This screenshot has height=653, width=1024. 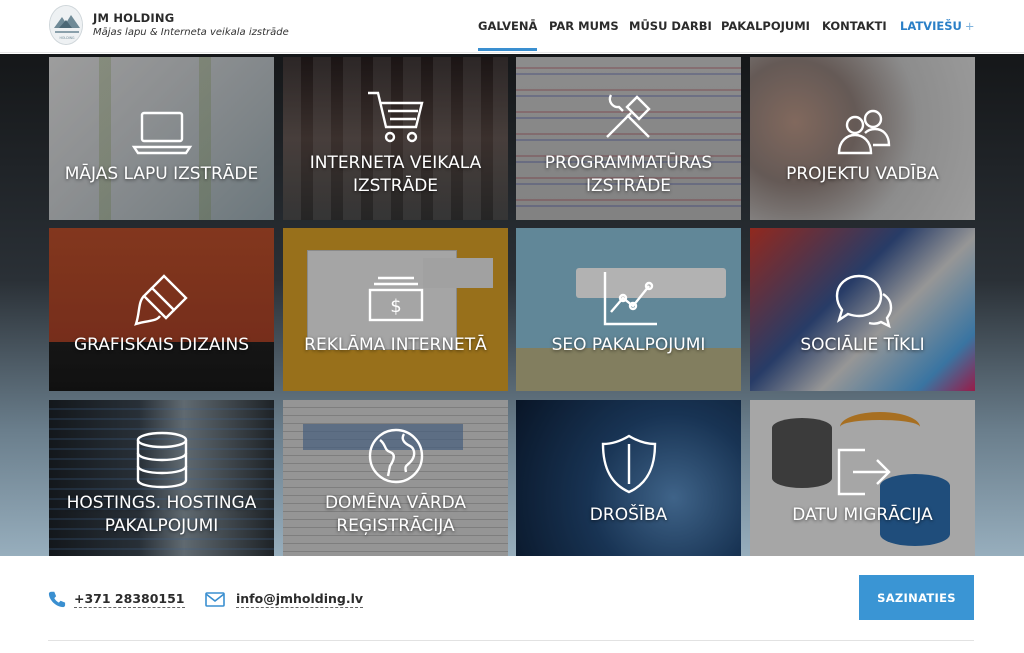 What do you see at coordinates (863, 133) in the screenshot?
I see `users-icon` at bounding box center [863, 133].